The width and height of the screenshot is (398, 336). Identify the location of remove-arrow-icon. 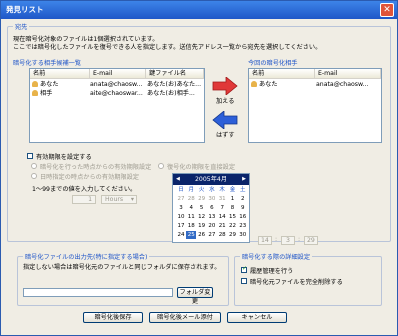
(225, 120).